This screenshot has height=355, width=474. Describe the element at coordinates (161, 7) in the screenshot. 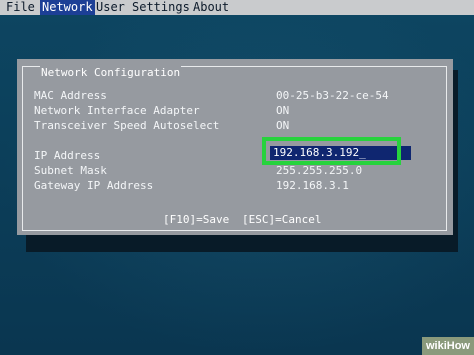

I see `menu-settings: Settings` at that location.